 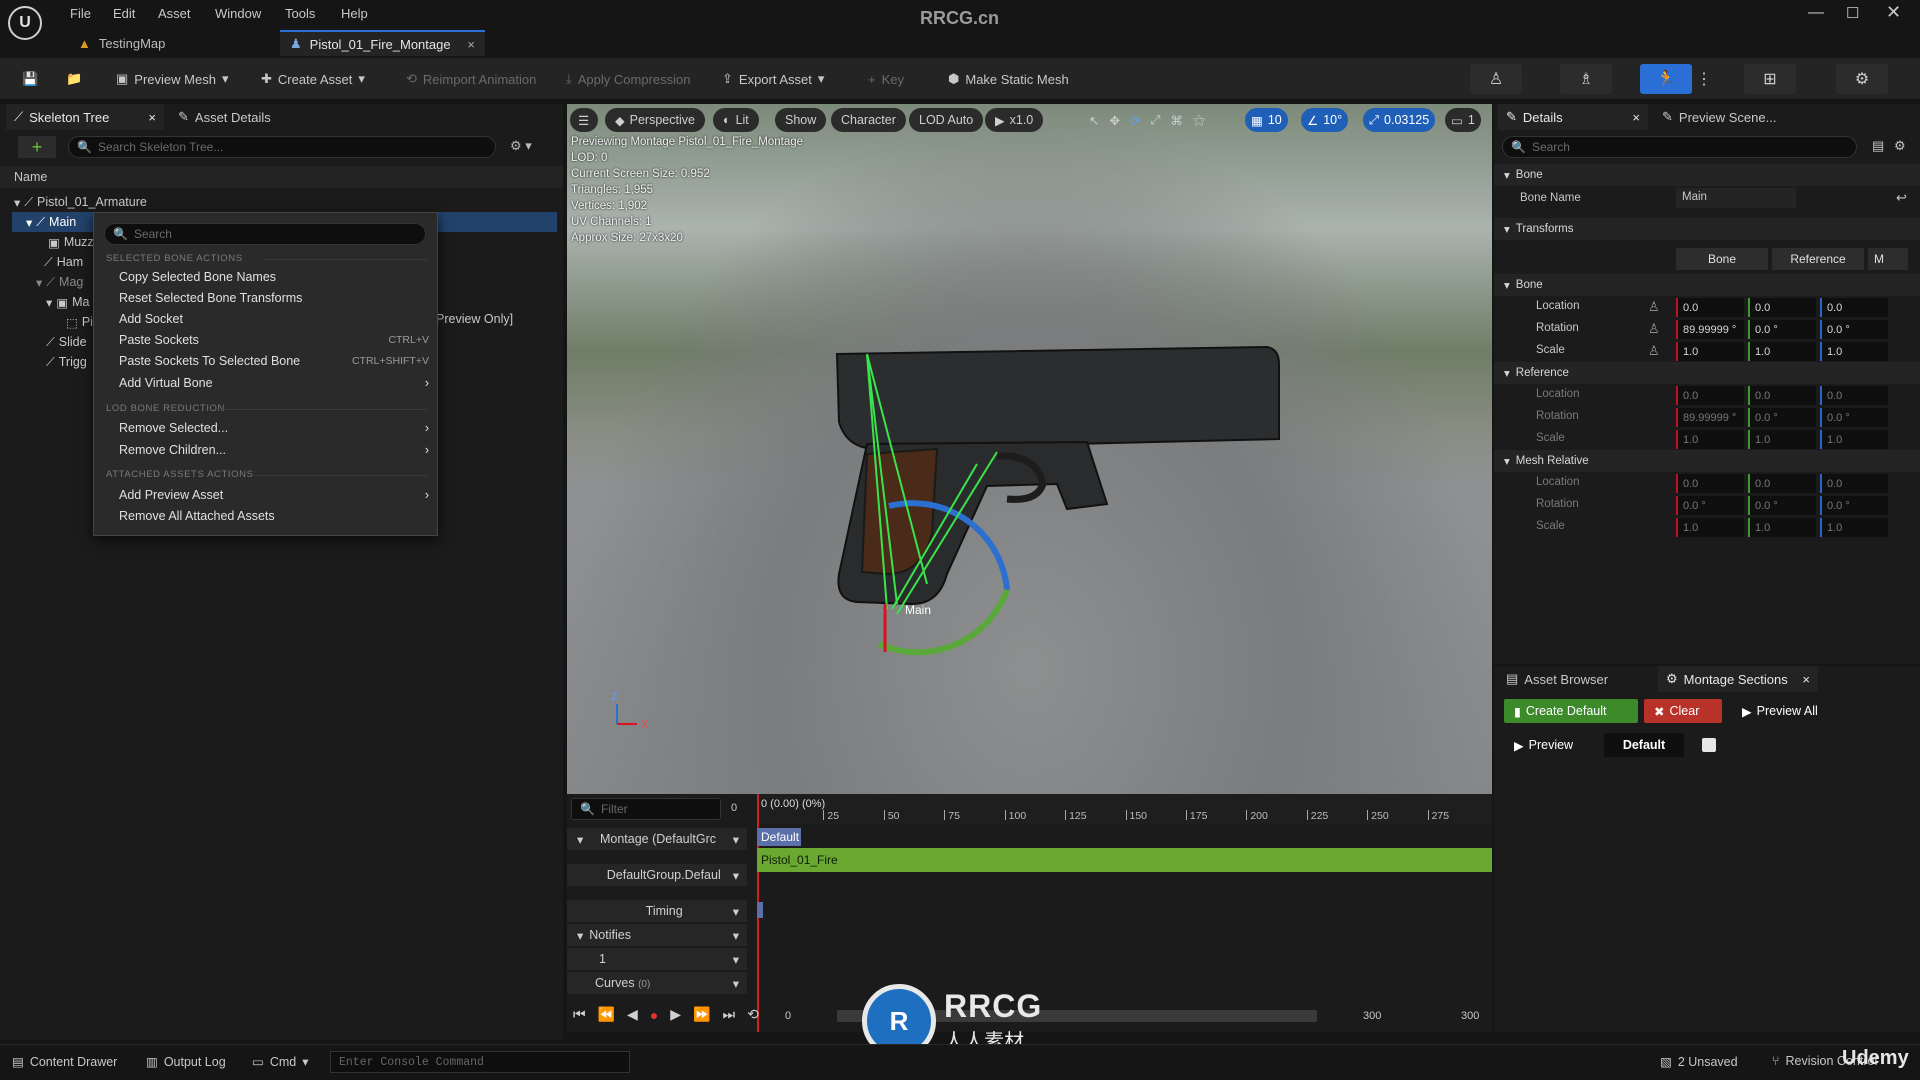 I want to click on menu-tools: Tools, so click(x=300, y=13).